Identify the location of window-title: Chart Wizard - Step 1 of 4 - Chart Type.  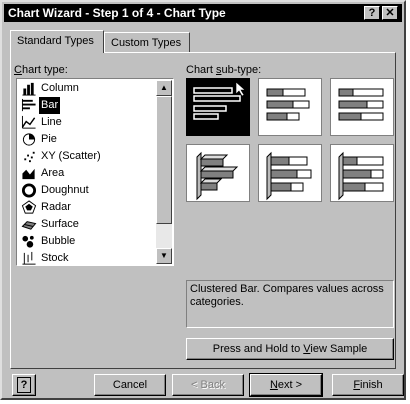
(117, 13).